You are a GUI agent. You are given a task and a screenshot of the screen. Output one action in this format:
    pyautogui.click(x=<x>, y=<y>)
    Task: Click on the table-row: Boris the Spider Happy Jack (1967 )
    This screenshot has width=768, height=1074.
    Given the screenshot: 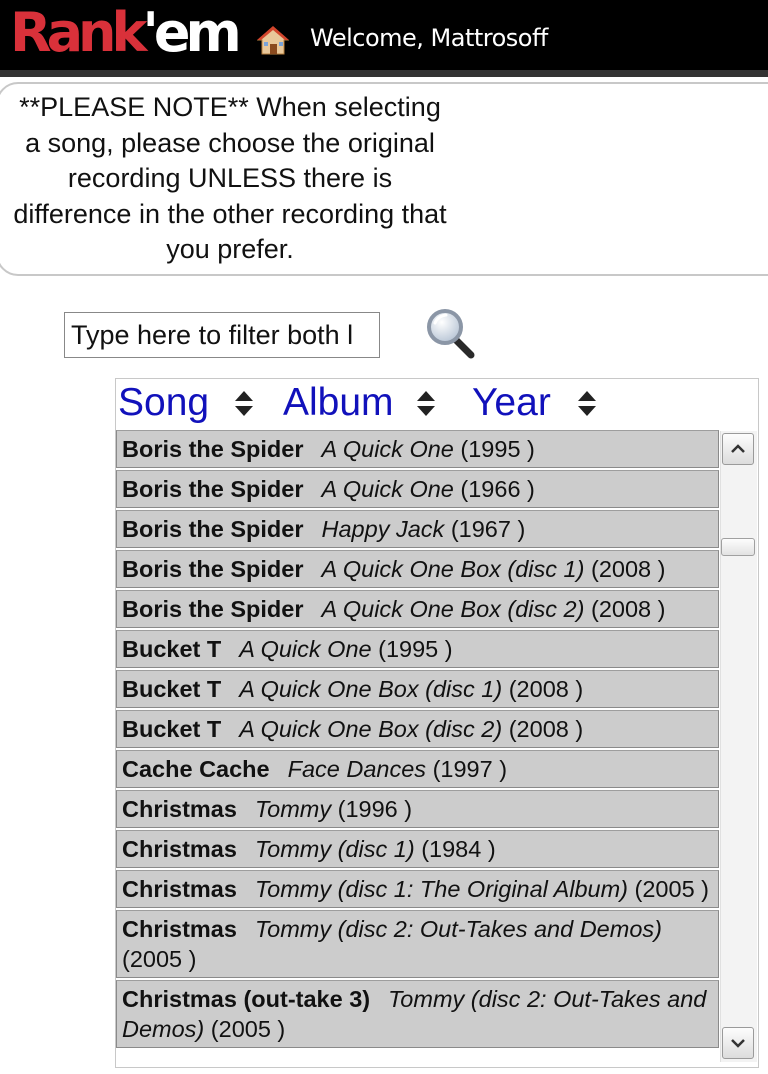 What is the action you would take?
    pyautogui.click(x=417, y=529)
    